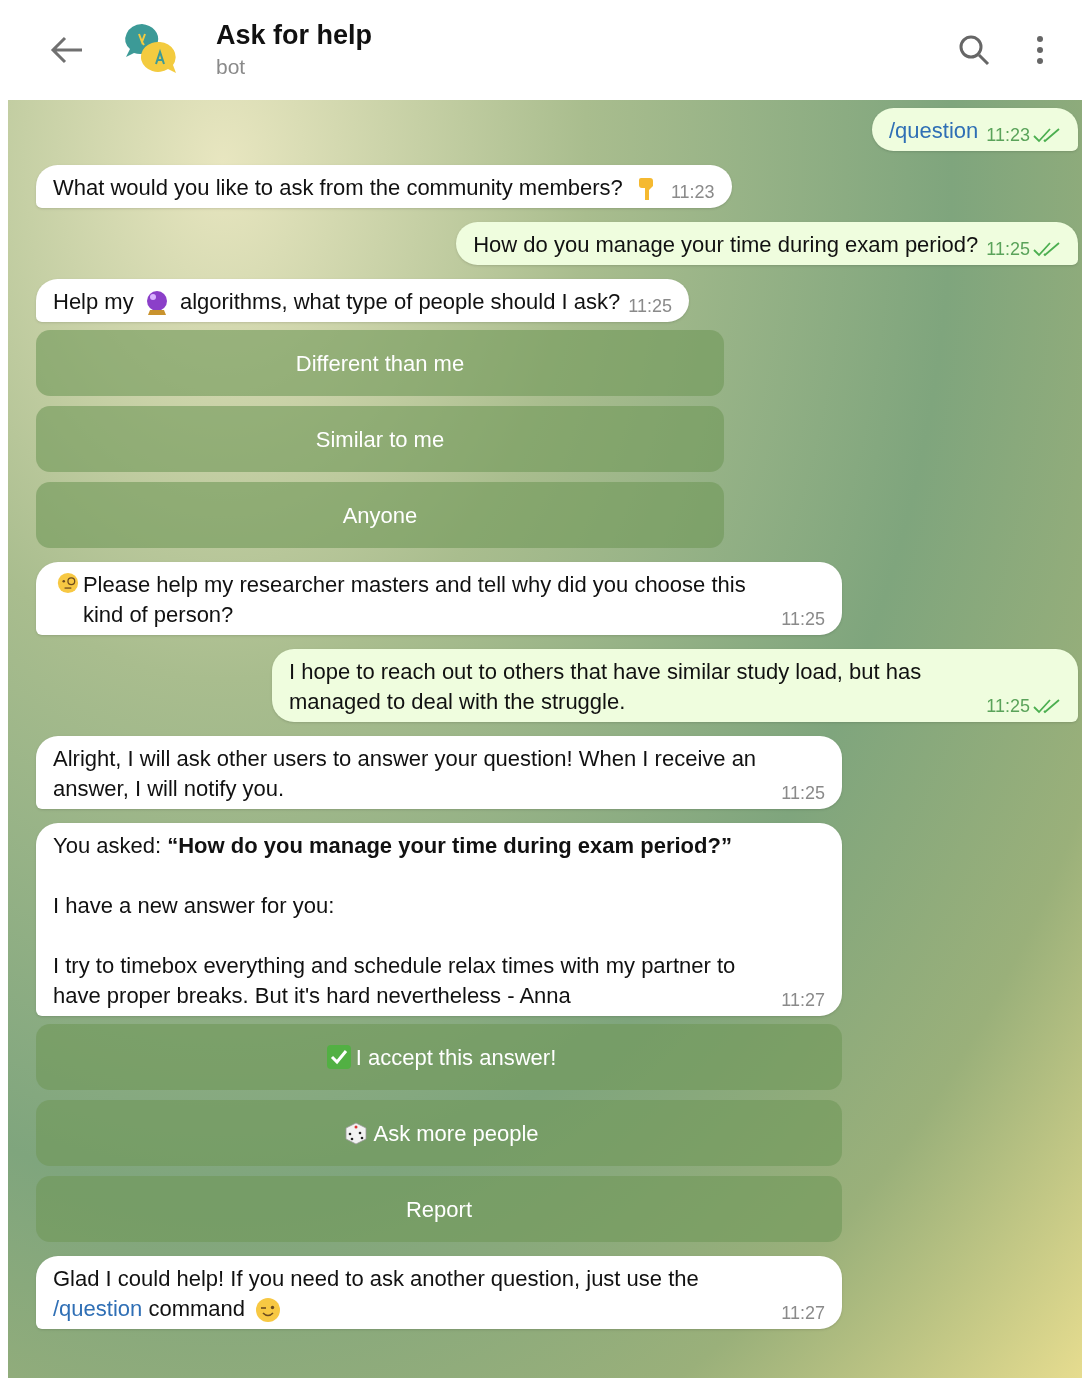 The width and height of the screenshot is (1082, 1378). What do you see at coordinates (405, 773) in the screenshot?
I see `message-text: Alright, I will ask other users to answer your question! When I receive an answer, I will notify you.` at bounding box center [405, 773].